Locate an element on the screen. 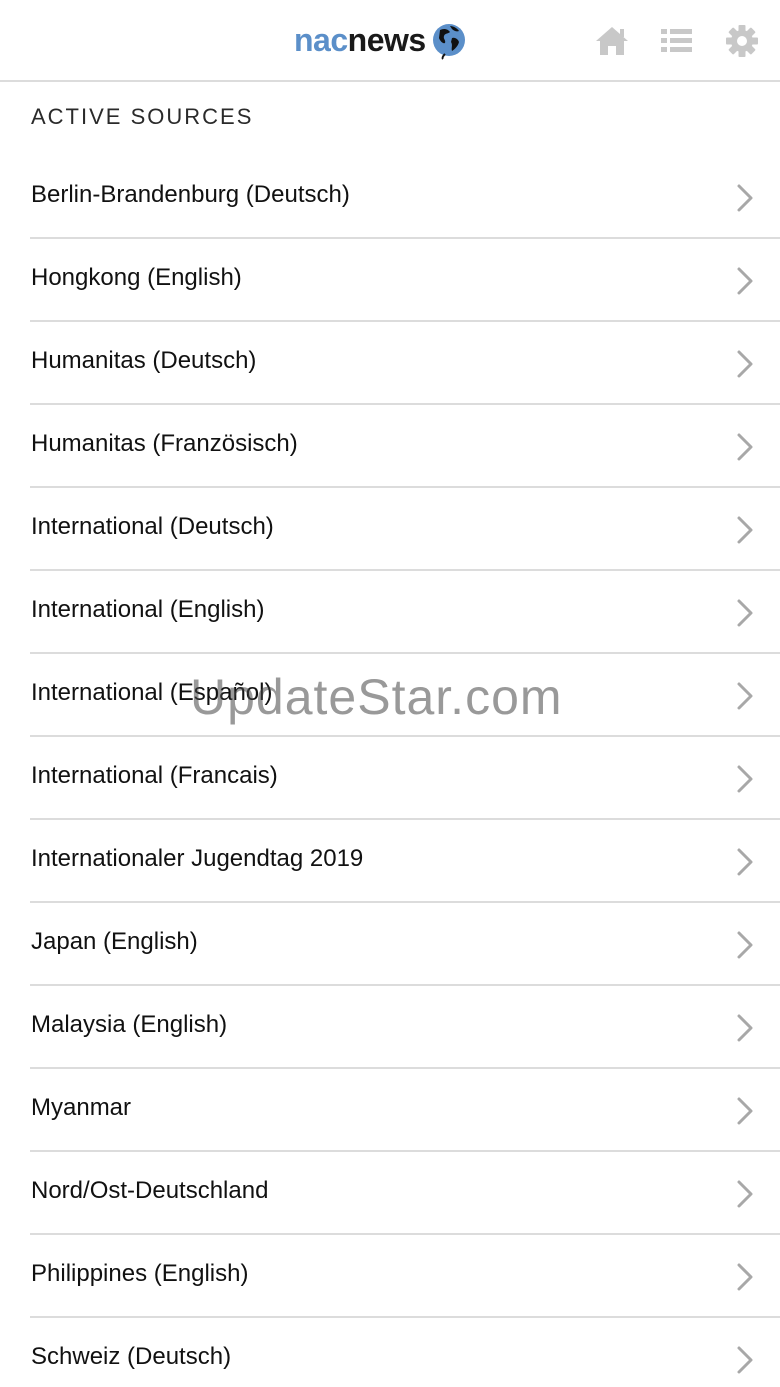 This screenshot has height=1387, width=780. source-list-item: Japan (English) is located at coordinates (405, 944).